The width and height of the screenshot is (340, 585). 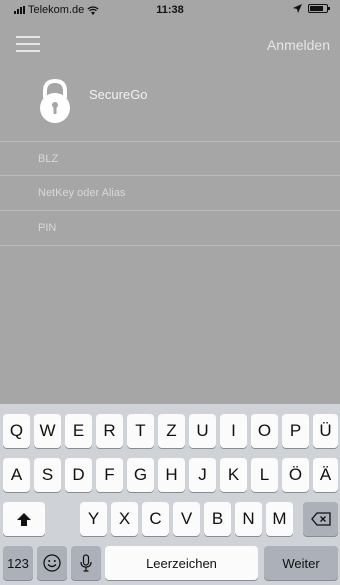 What do you see at coordinates (189, 158) in the screenshot?
I see `blz-input` at bounding box center [189, 158].